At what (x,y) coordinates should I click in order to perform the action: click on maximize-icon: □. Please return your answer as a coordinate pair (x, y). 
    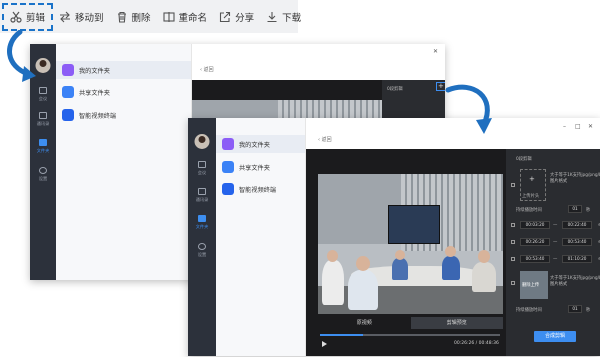
    Looking at the image, I should click on (578, 126).